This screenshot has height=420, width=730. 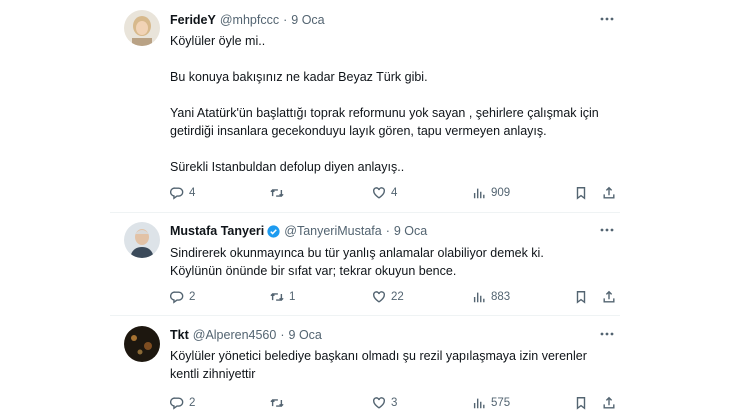 I want to click on action-bar: 2 3 575, so click(x=395, y=403).